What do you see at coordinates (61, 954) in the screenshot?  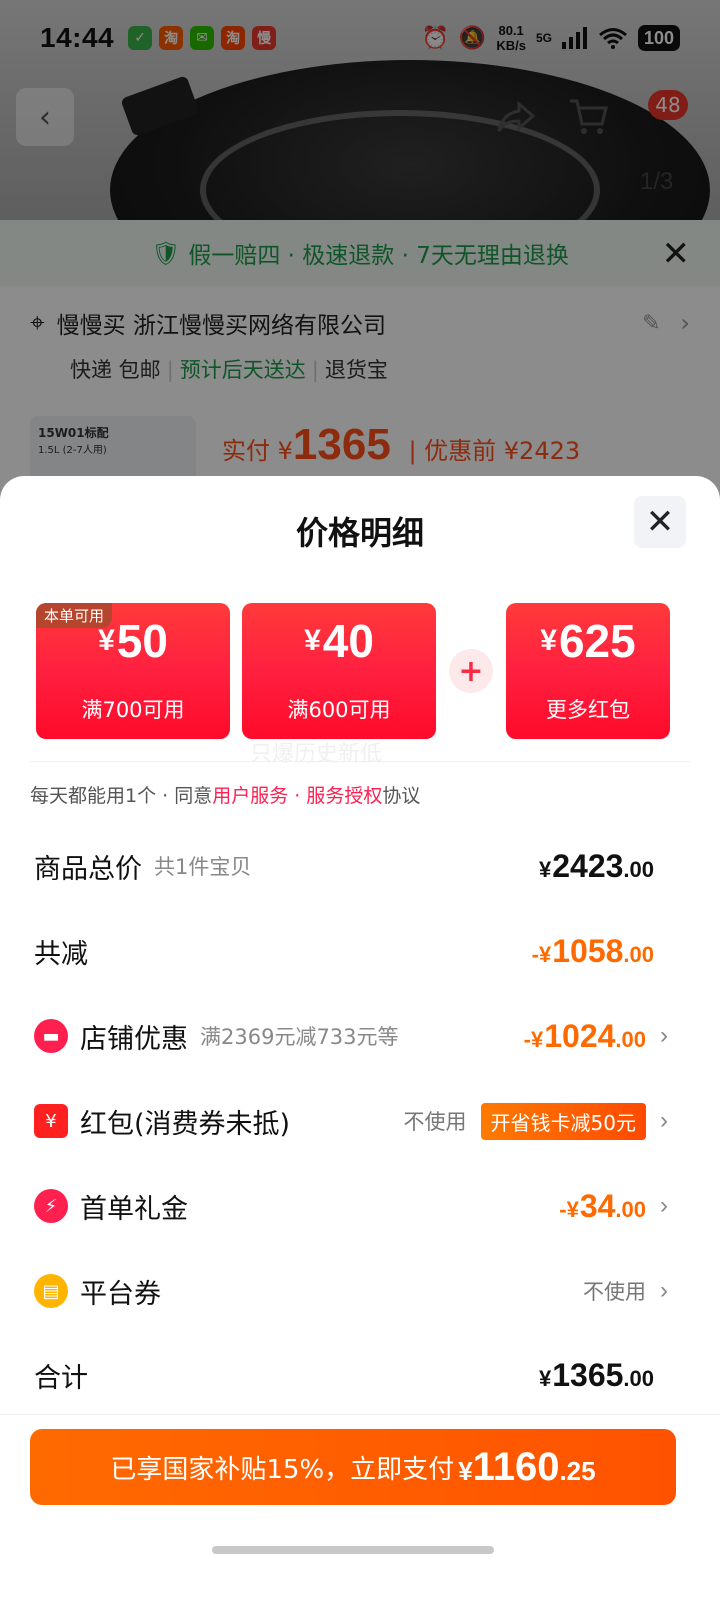 I see `row-label: 共减` at bounding box center [61, 954].